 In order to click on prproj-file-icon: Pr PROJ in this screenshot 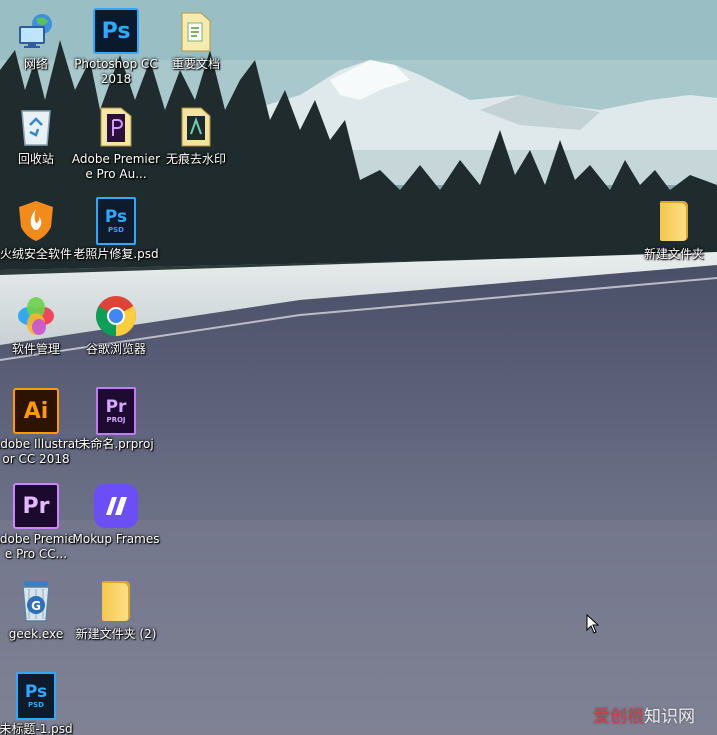, I will do `click(116, 411)`.